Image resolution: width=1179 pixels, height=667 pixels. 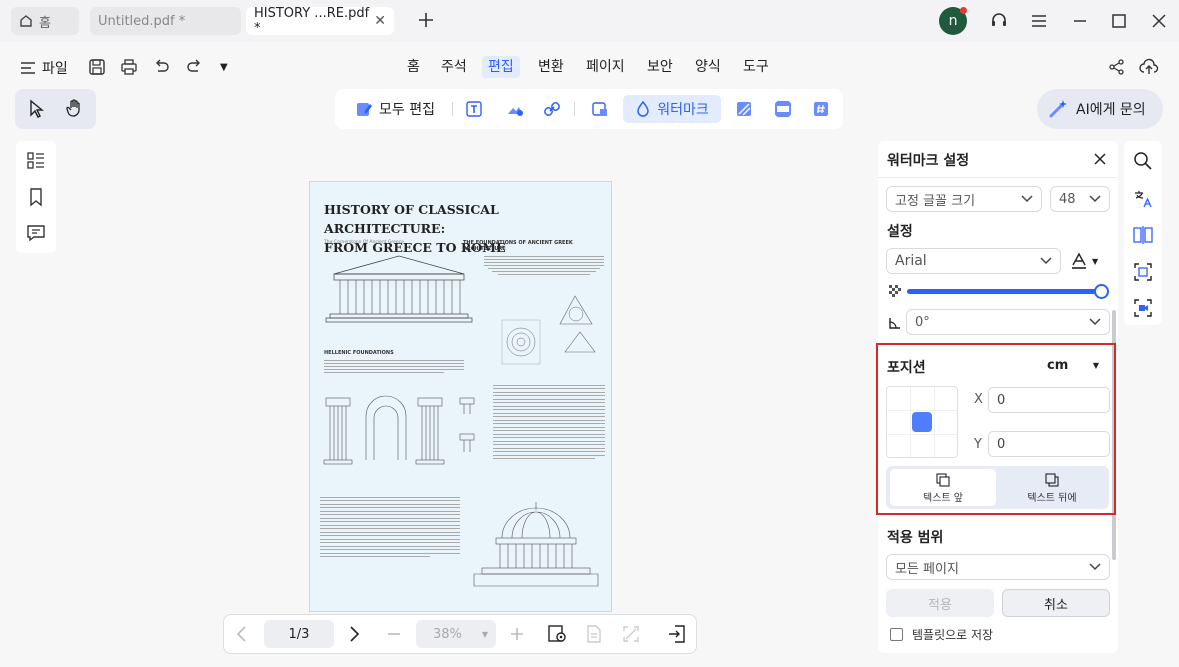 What do you see at coordinates (998, 567) in the screenshot?
I see `apply-scope-select: 모든 페이지` at bounding box center [998, 567].